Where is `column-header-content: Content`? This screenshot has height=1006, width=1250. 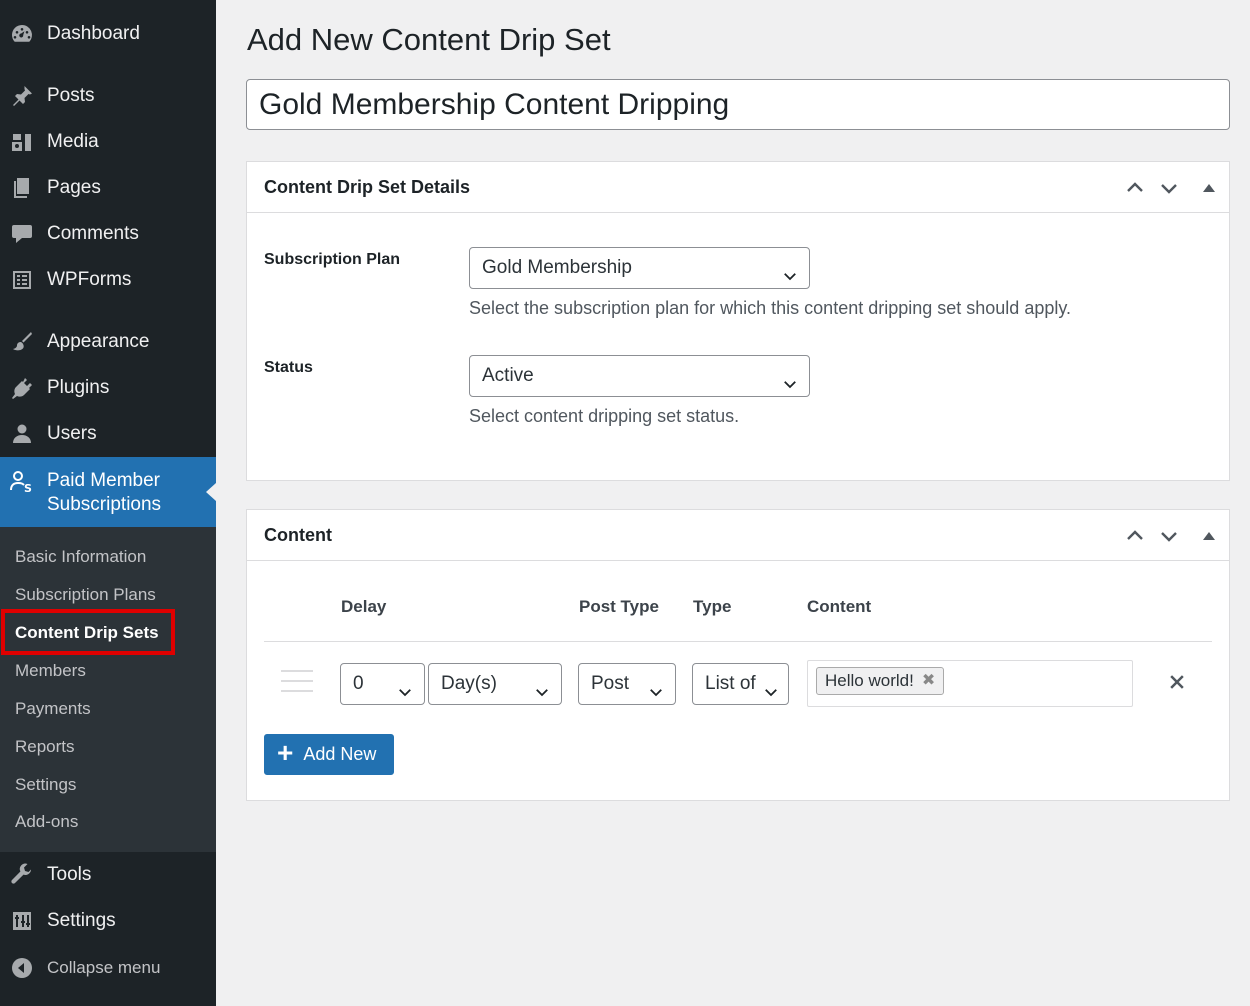
column-header-content: Content is located at coordinates (839, 606).